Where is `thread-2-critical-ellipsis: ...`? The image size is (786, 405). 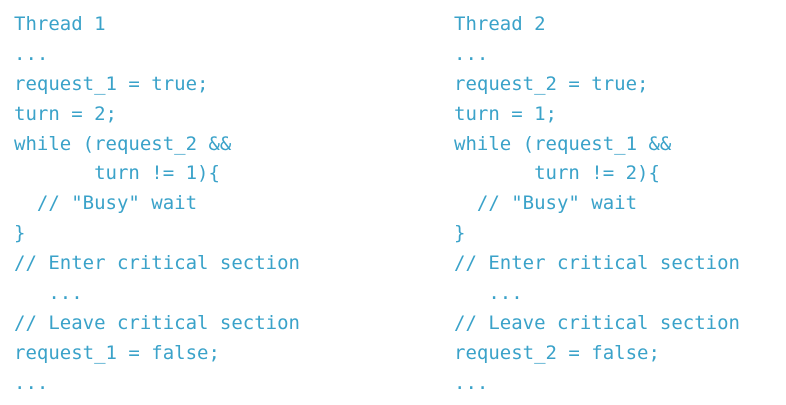 thread-2-critical-ellipsis: ... is located at coordinates (488, 293).